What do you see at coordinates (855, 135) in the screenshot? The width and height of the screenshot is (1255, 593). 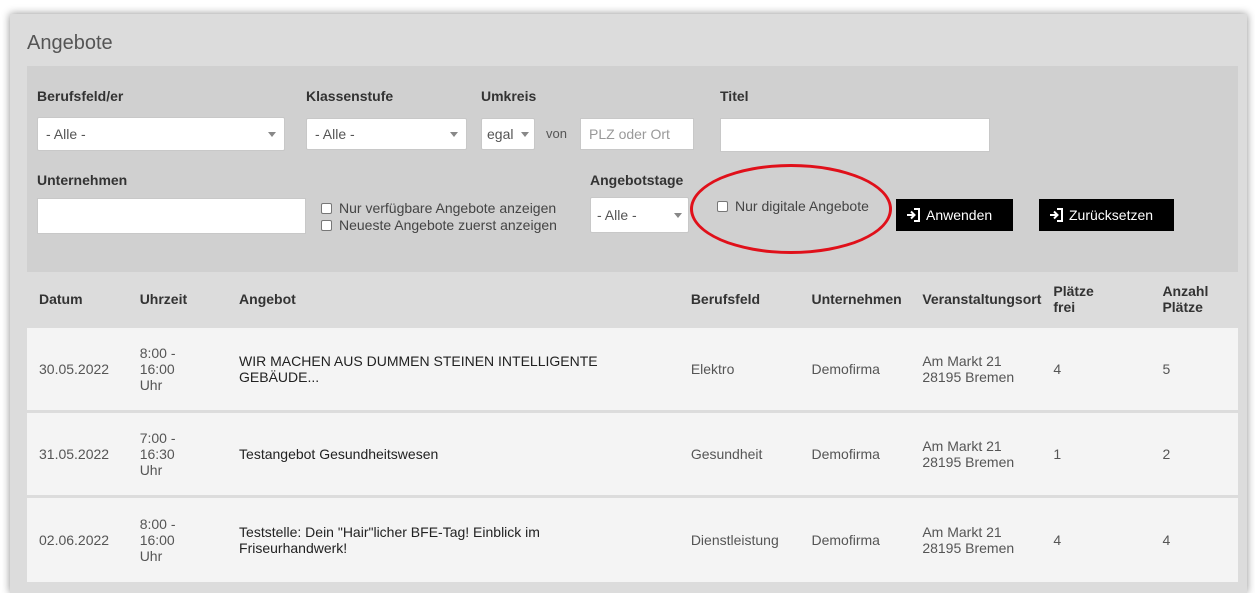 I see `titel-input` at bounding box center [855, 135].